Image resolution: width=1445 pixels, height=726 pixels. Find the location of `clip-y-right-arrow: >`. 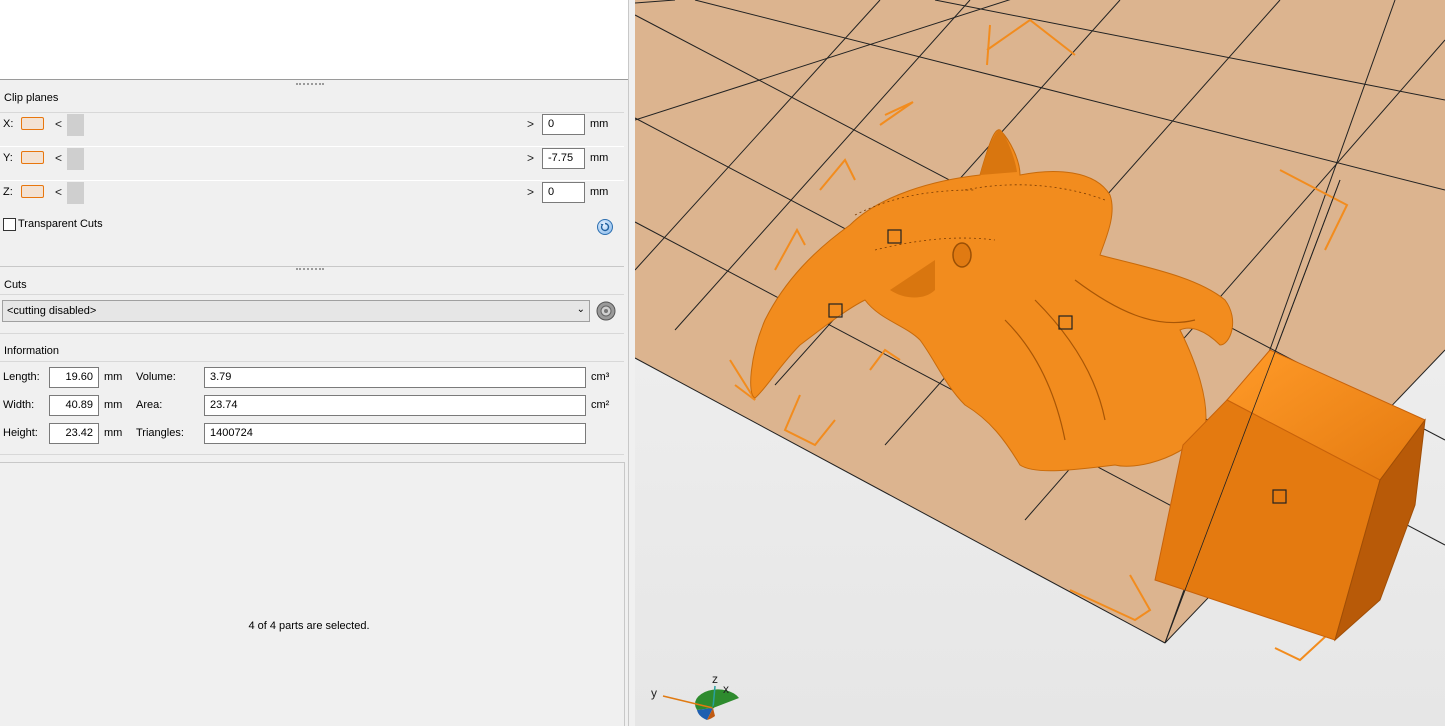

clip-y-right-arrow: > is located at coordinates (530, 158).